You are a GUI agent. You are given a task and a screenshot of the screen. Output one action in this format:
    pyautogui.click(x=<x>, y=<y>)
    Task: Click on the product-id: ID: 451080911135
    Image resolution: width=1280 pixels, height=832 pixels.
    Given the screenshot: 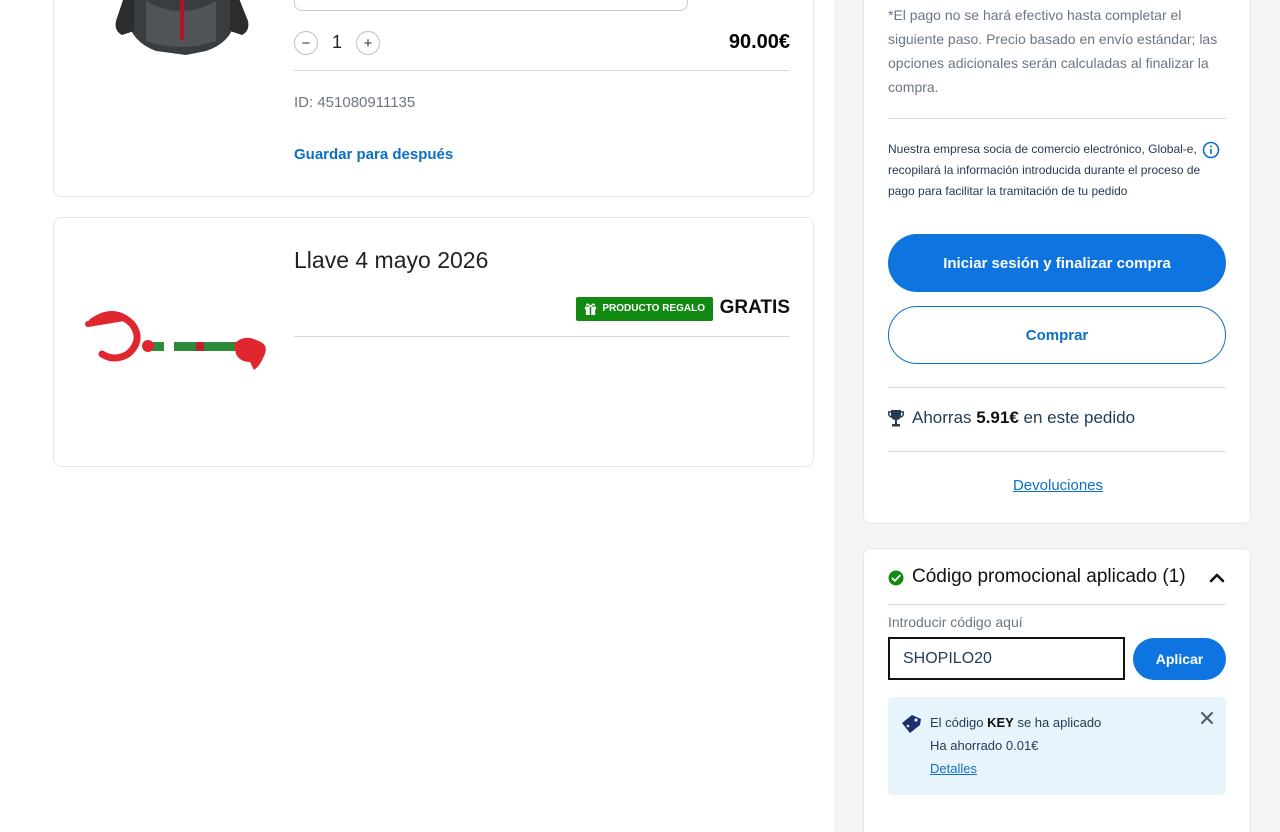 What is the action you would take?
    pyautogui.click(x=355, y=102)
    